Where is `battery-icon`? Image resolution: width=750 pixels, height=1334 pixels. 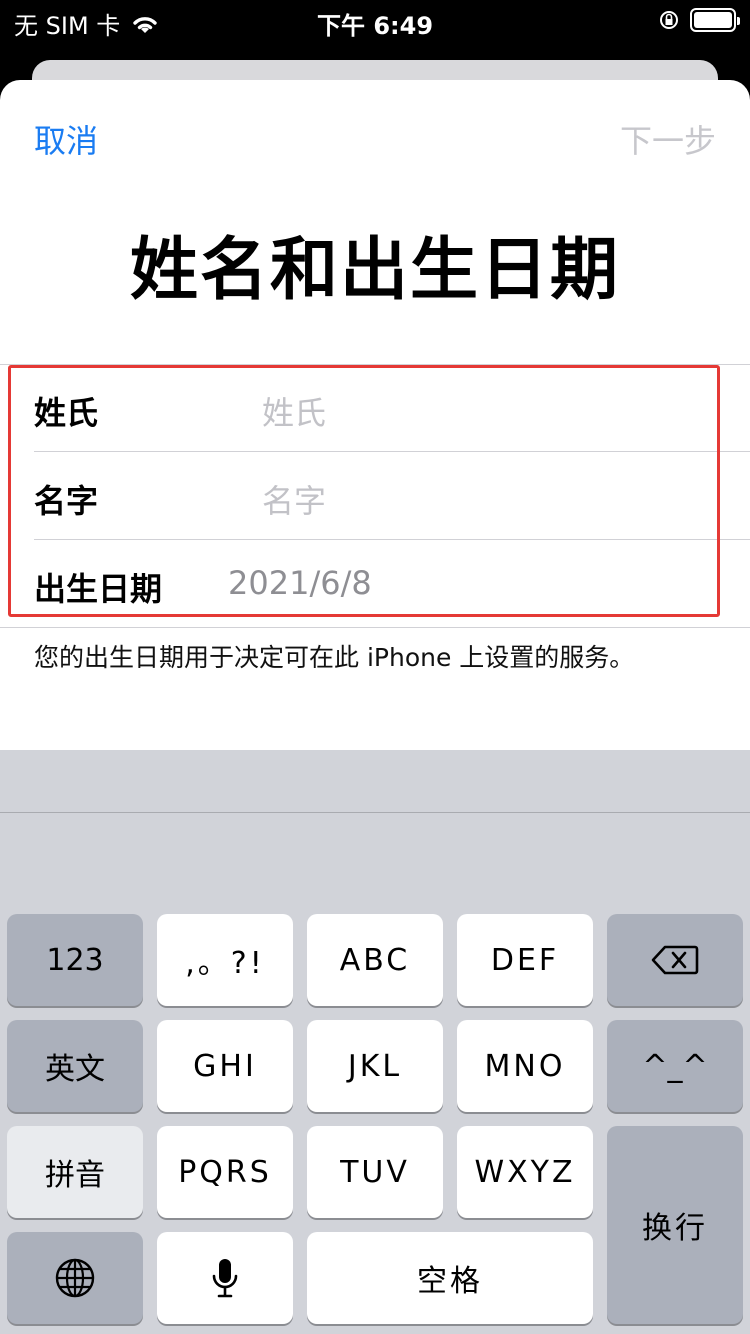 battery-icon is located at coordinates (715, 20).